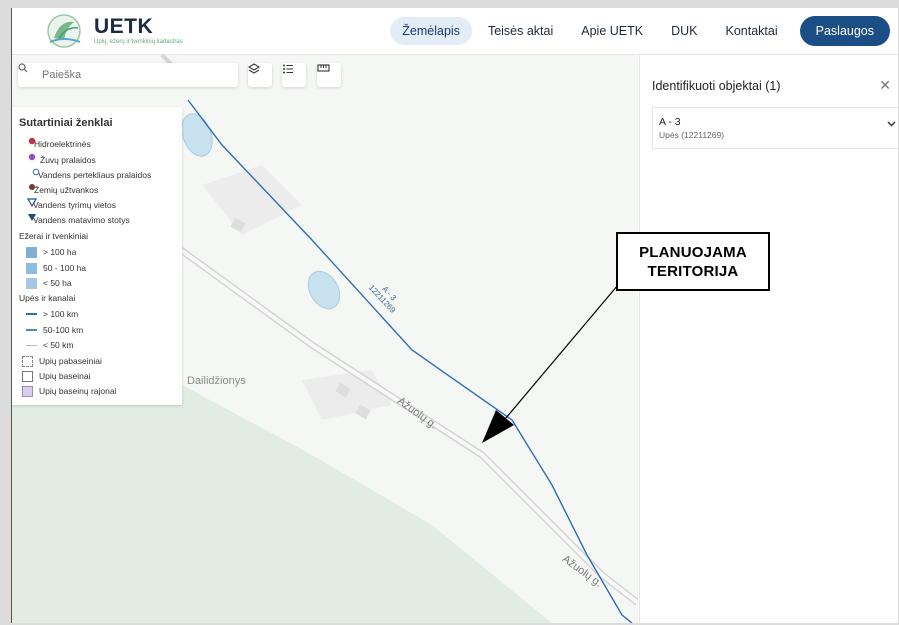  What do you see at coordinates (31, 252) in the screenshot?
I see `lake-swatch-large` at bounding box center [31, 252].